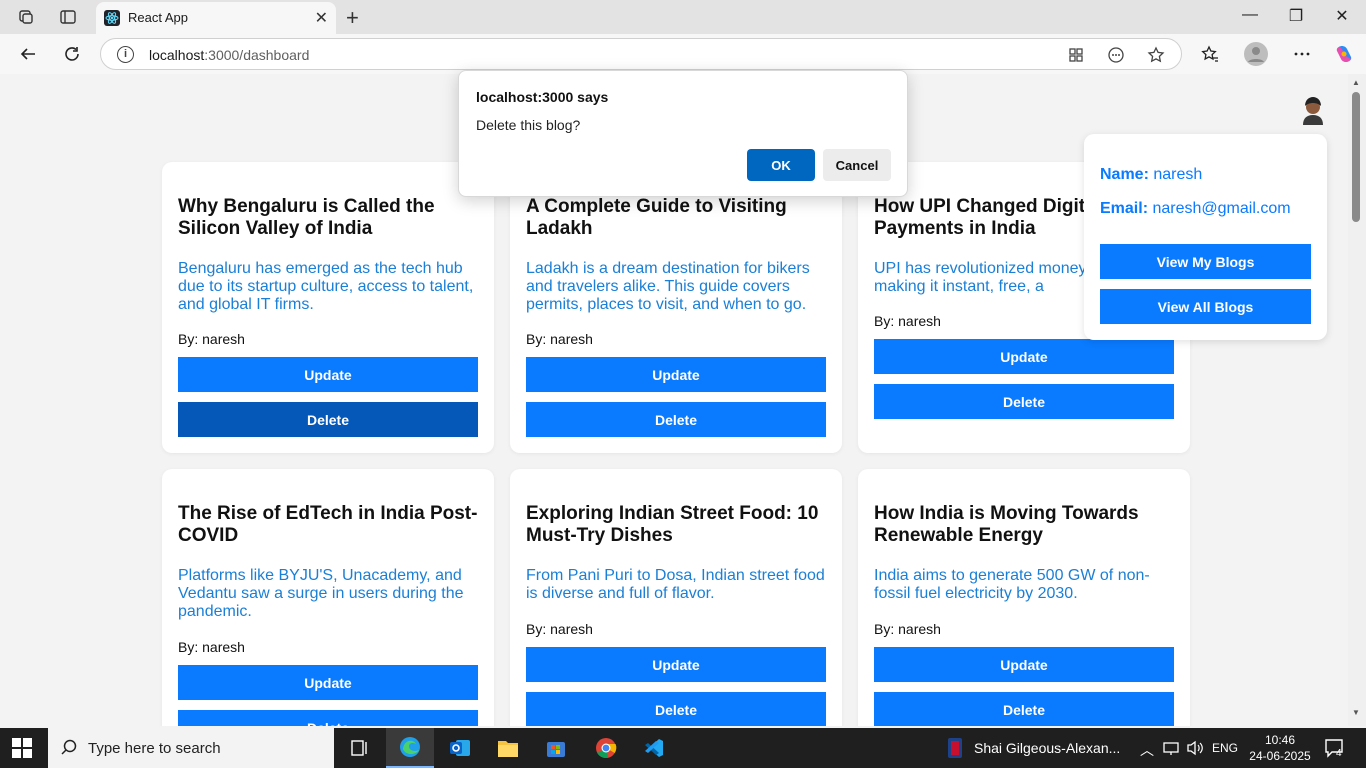 The width and height of the screenshot is (1366, 768). What do you see at coordinates (1147, 750) in the screenshot?
I see `show-hidden-icons-icon: ︿` at bounding box center [1147, 750].